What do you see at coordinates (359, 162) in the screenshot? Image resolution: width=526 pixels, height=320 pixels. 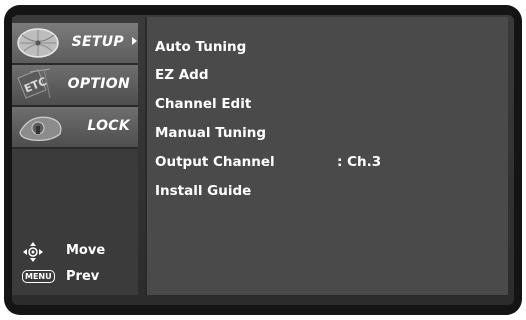 I see `output-channel-value: : Ch.3` at bounding box center [359, 162].